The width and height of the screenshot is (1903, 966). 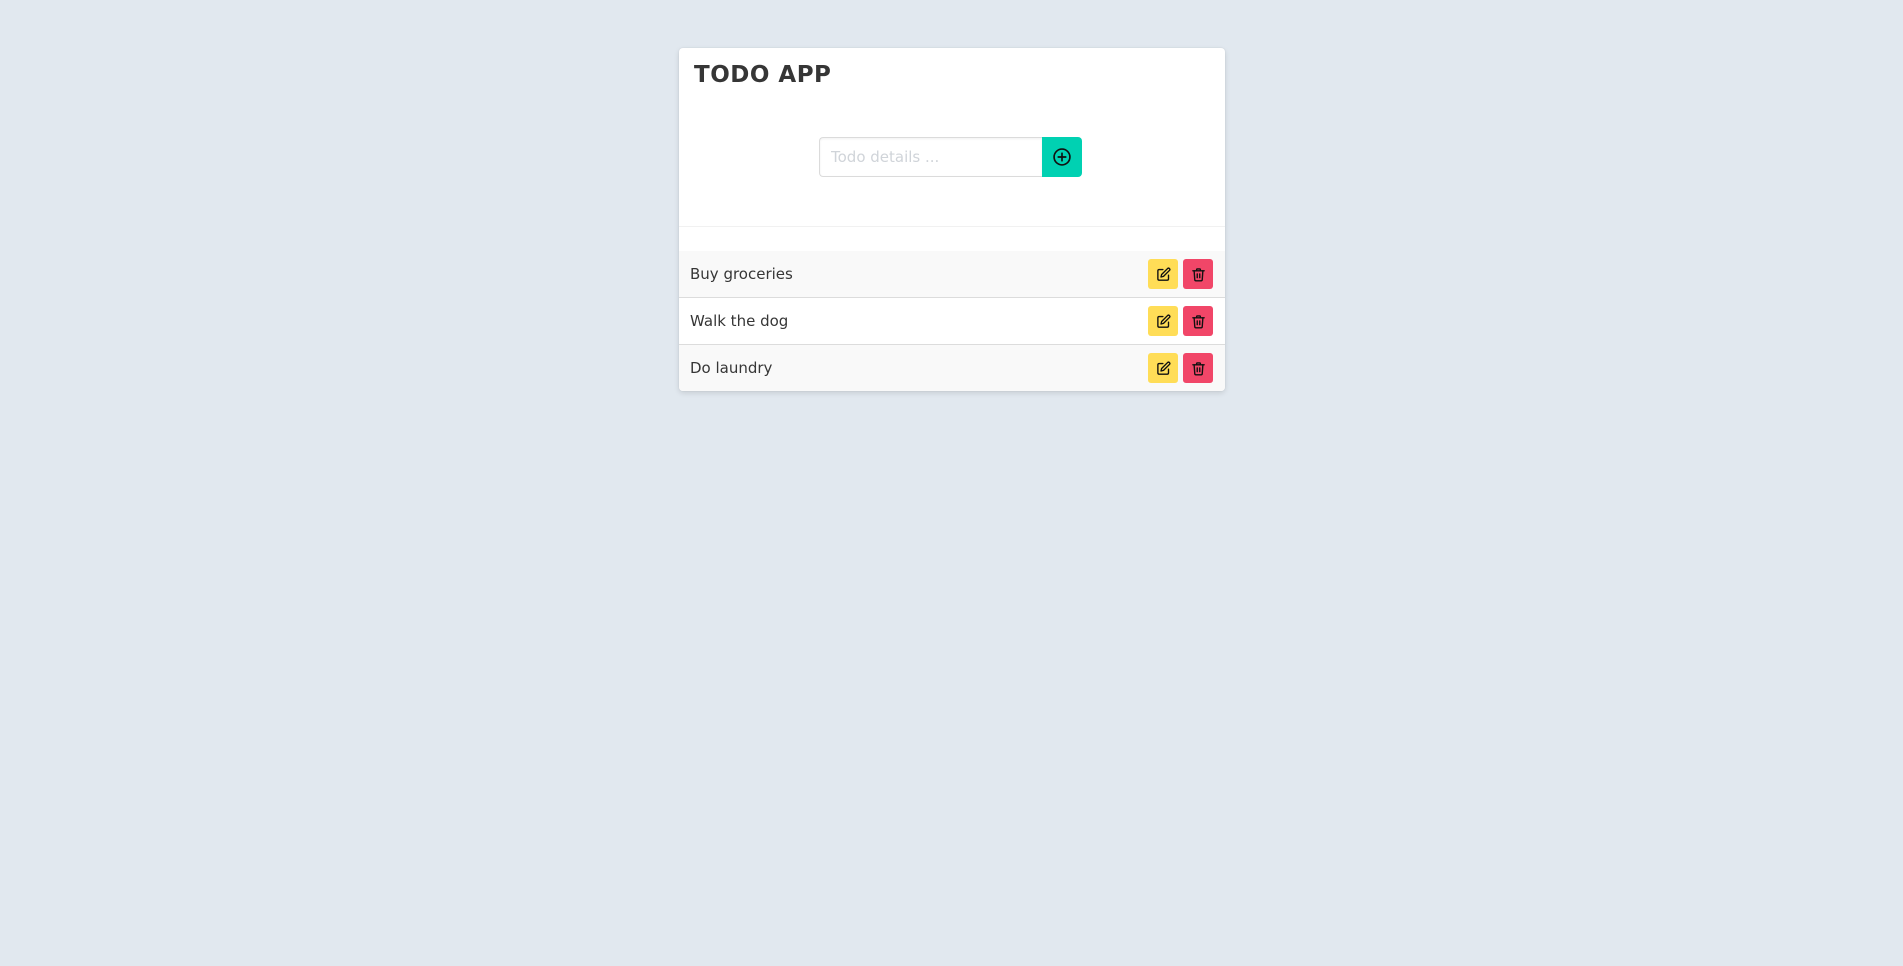 I want to click on plus-circle-icon, so click(x=1062, y=157).